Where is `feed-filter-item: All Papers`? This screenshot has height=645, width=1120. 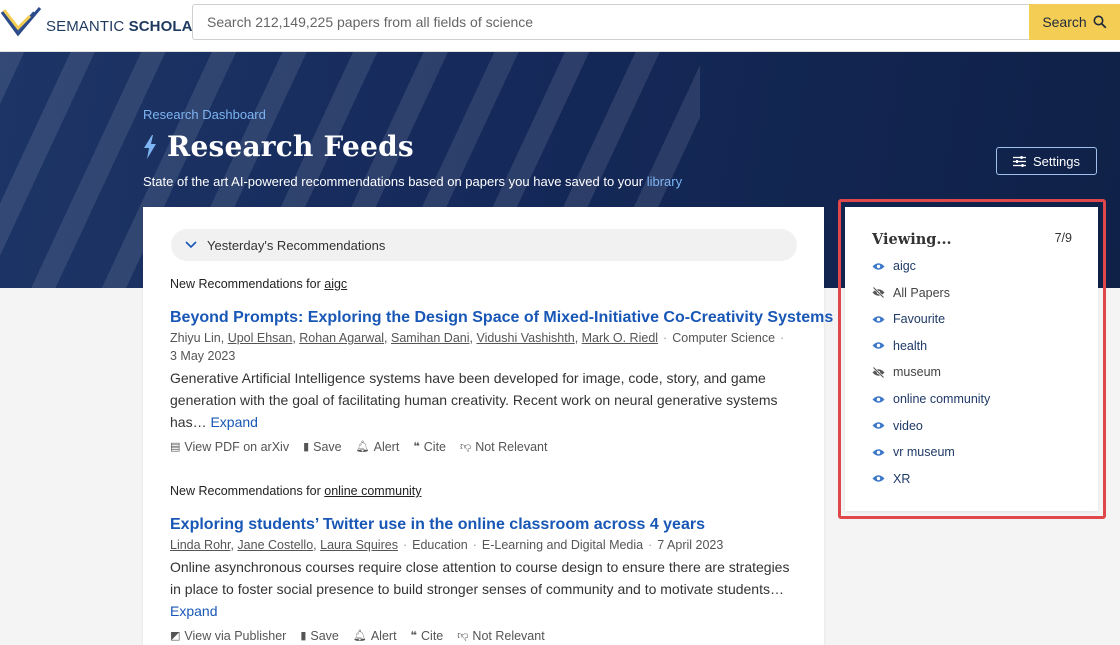
feed-filter-item: All Papers is located at coordinates (911, 293).